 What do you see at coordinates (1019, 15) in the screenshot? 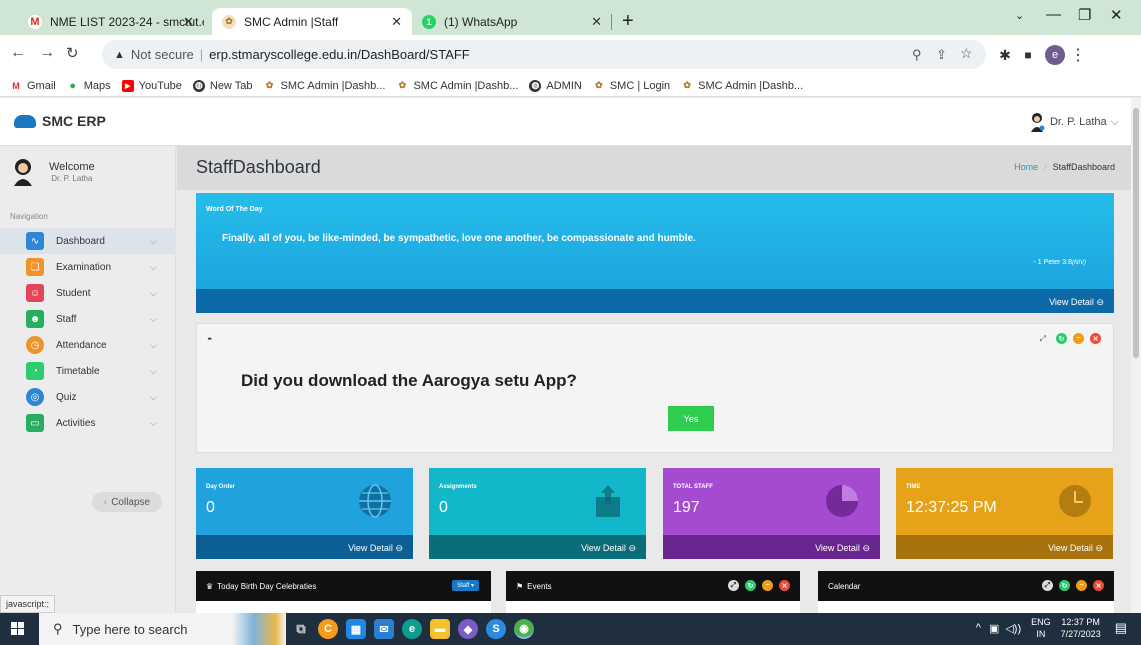
I see `tab-search-icon: ⌄` at bounding box center [1019, 15].